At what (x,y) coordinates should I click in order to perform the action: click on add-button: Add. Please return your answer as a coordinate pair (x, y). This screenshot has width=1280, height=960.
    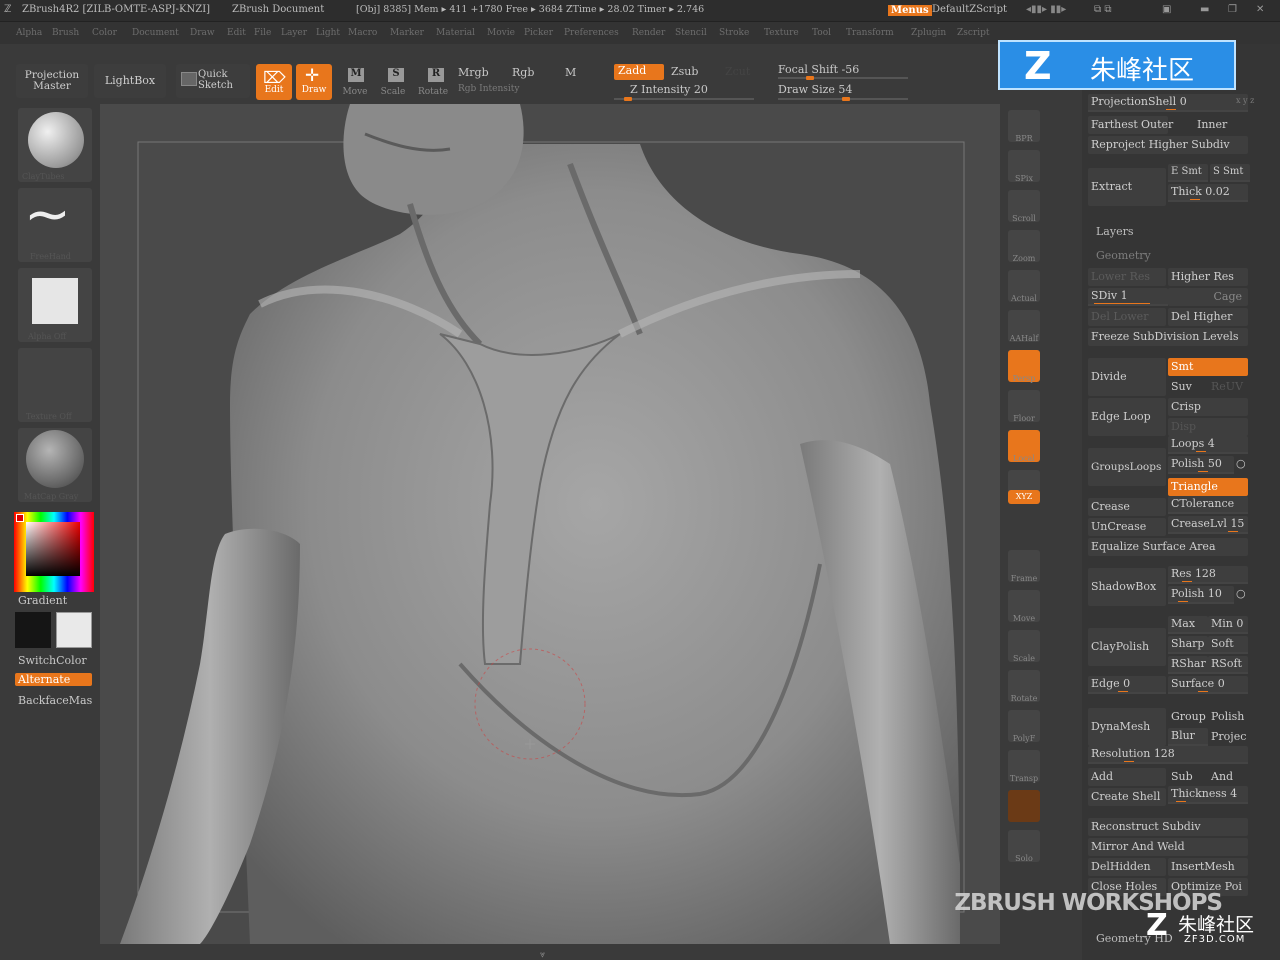
    Looking at the image, I should click on (1127, 777).